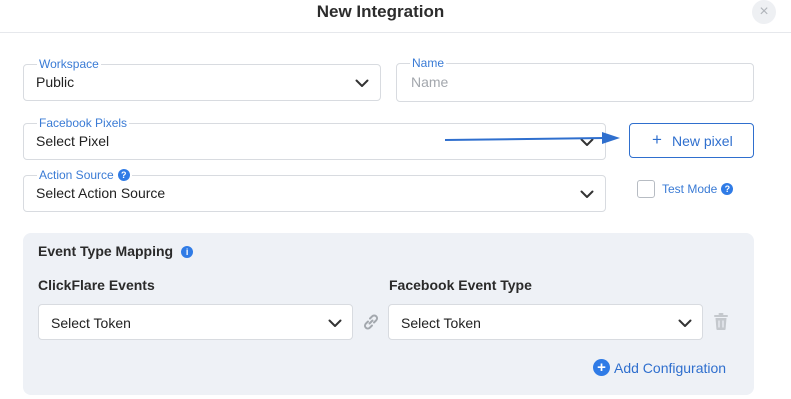 This screenshot has width=791, height=399. I want to click on modal-header: New Integration ×, so click(395, 16).